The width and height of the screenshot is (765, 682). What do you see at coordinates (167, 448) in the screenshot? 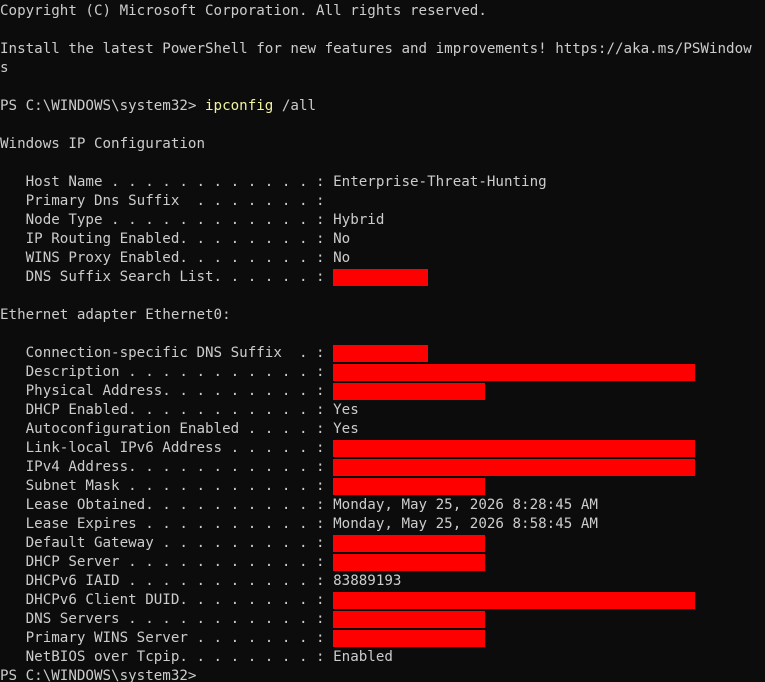
I see `config-key: Link-local IPv6 Address . . . . . :` at bounding box center [167, 448].